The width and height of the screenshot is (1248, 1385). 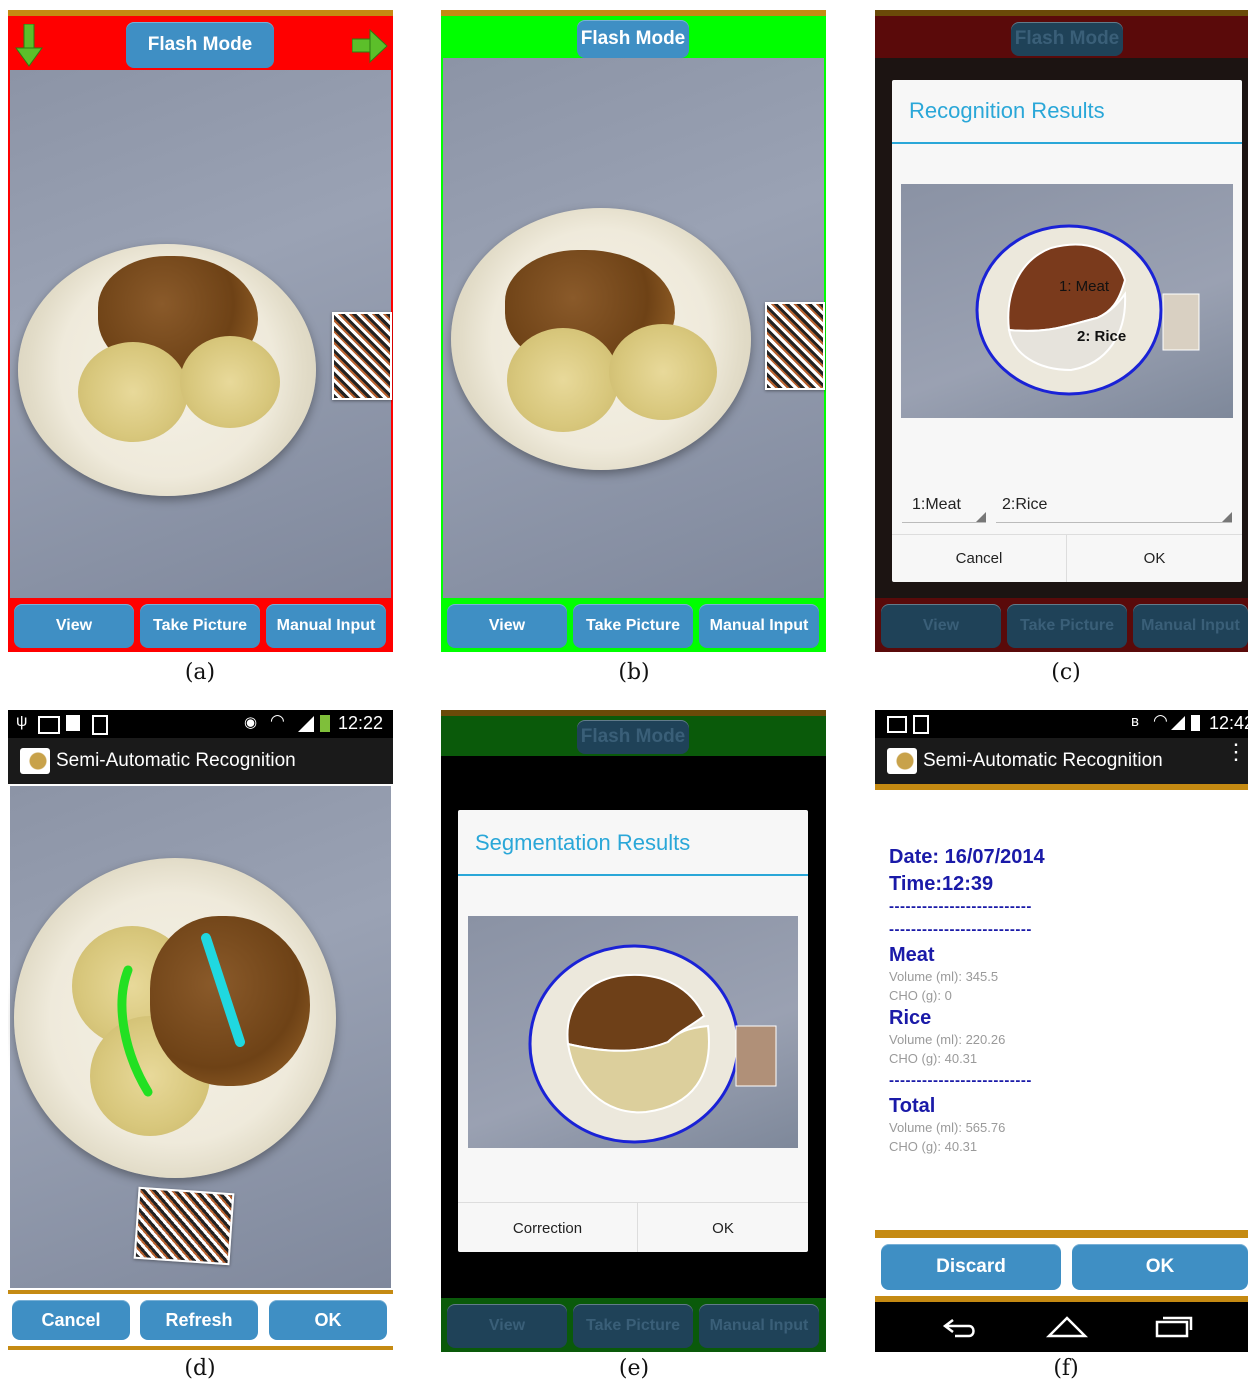 I want to click on status-bar: ψ ◉ ◠ 12:22, so click(x=200, y=724).